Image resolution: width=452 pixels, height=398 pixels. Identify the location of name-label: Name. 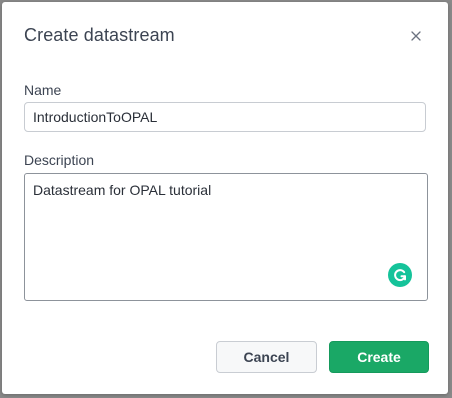
(43, 90).